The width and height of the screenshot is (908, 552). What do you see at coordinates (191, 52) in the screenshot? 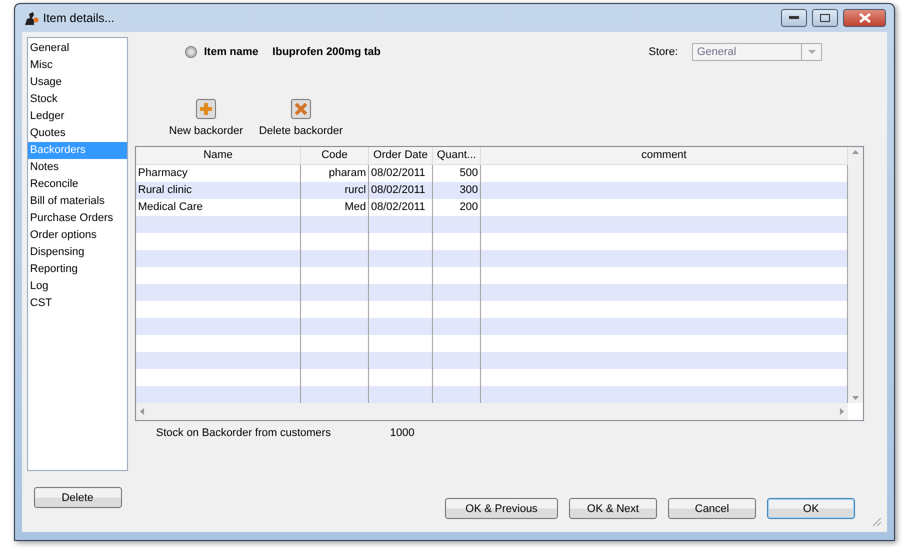
I see `item-icon` at bounding box center [191, 52].